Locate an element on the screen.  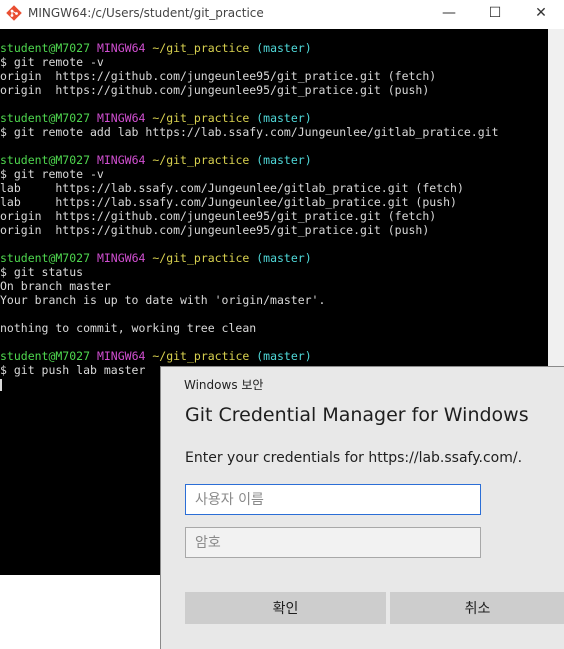
cancel-button: 취소 is located at coordinates (477, 608).